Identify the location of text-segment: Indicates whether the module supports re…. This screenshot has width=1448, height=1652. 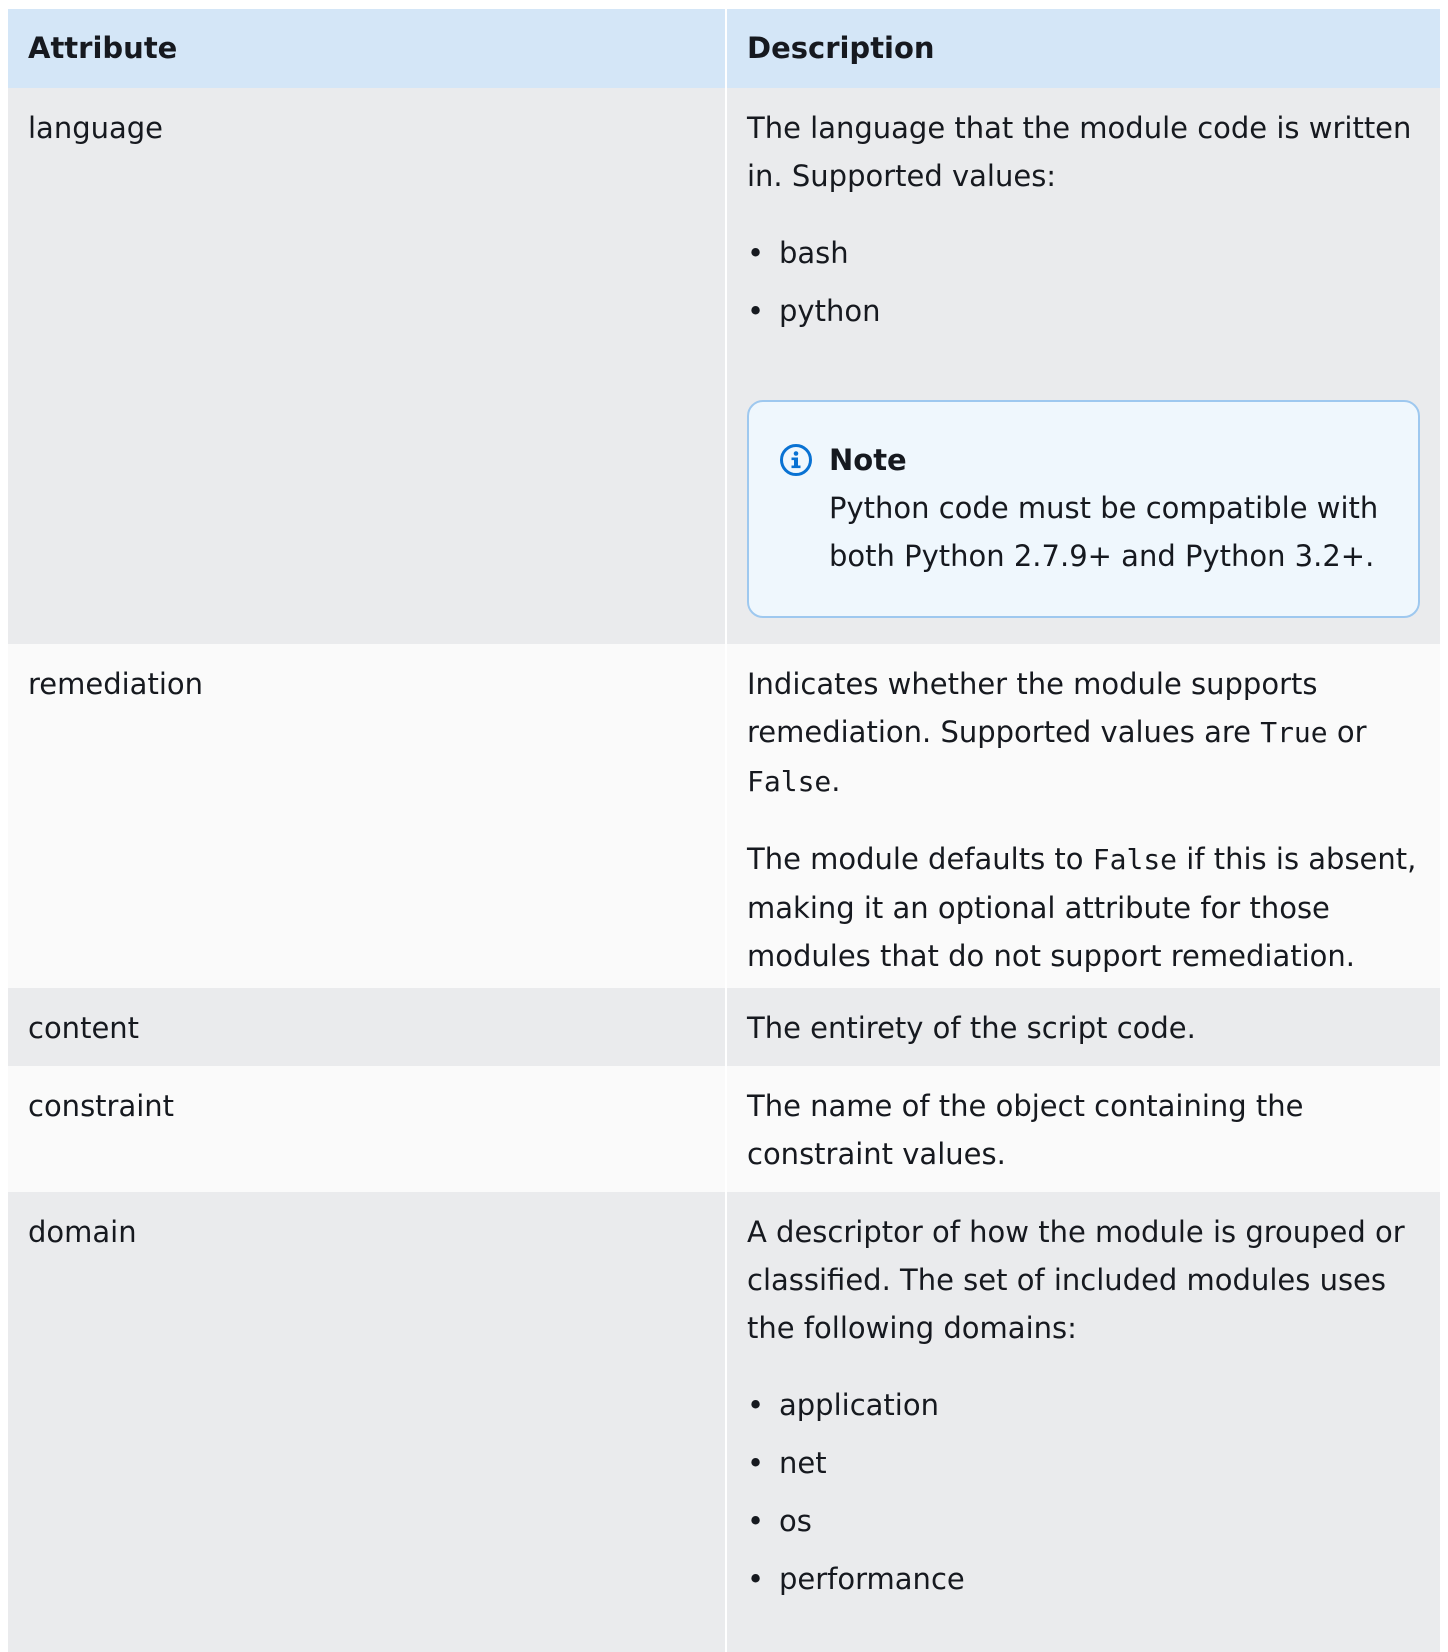
(1032, 708).